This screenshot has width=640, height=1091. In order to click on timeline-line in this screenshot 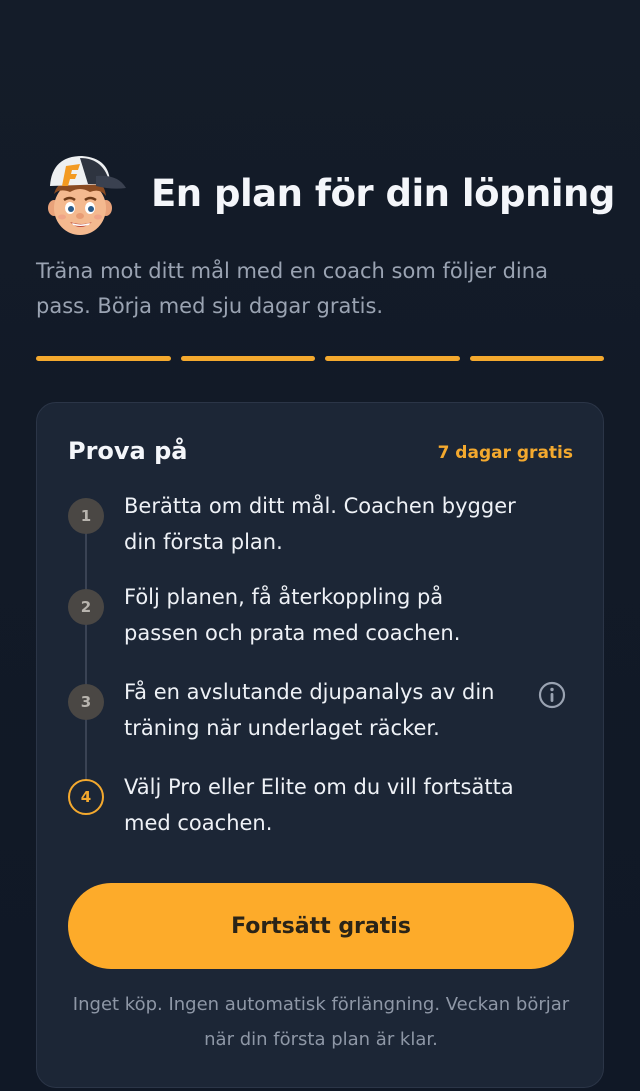, I will do `click(86, 655)`.